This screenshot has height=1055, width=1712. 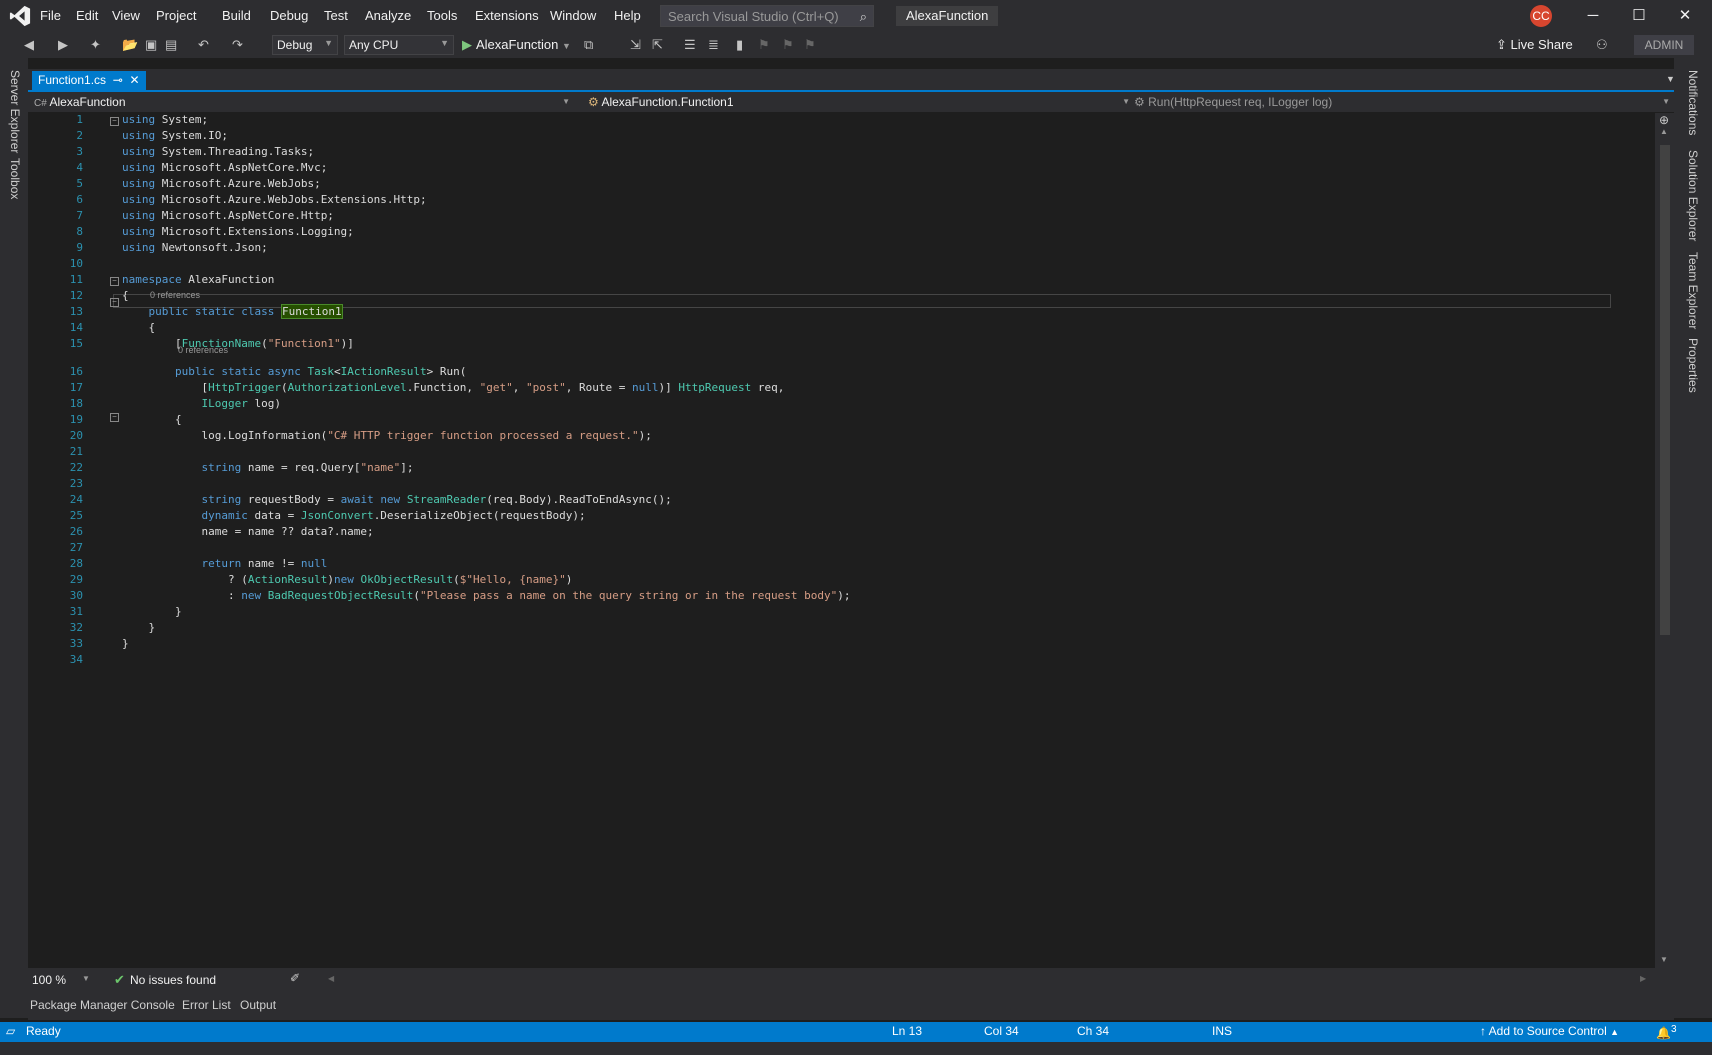 I want to click on line-number: 23, so click(x=76, y=483).